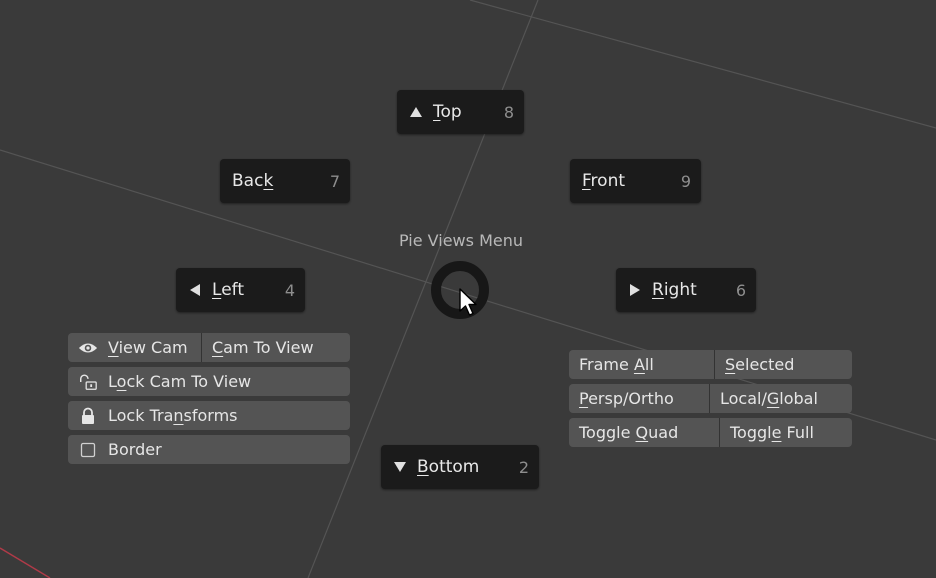 The height and width of the screenshot is (578, 936). I want to click on persp-ortho-button: Persp/Ortho, so click(639, 398).